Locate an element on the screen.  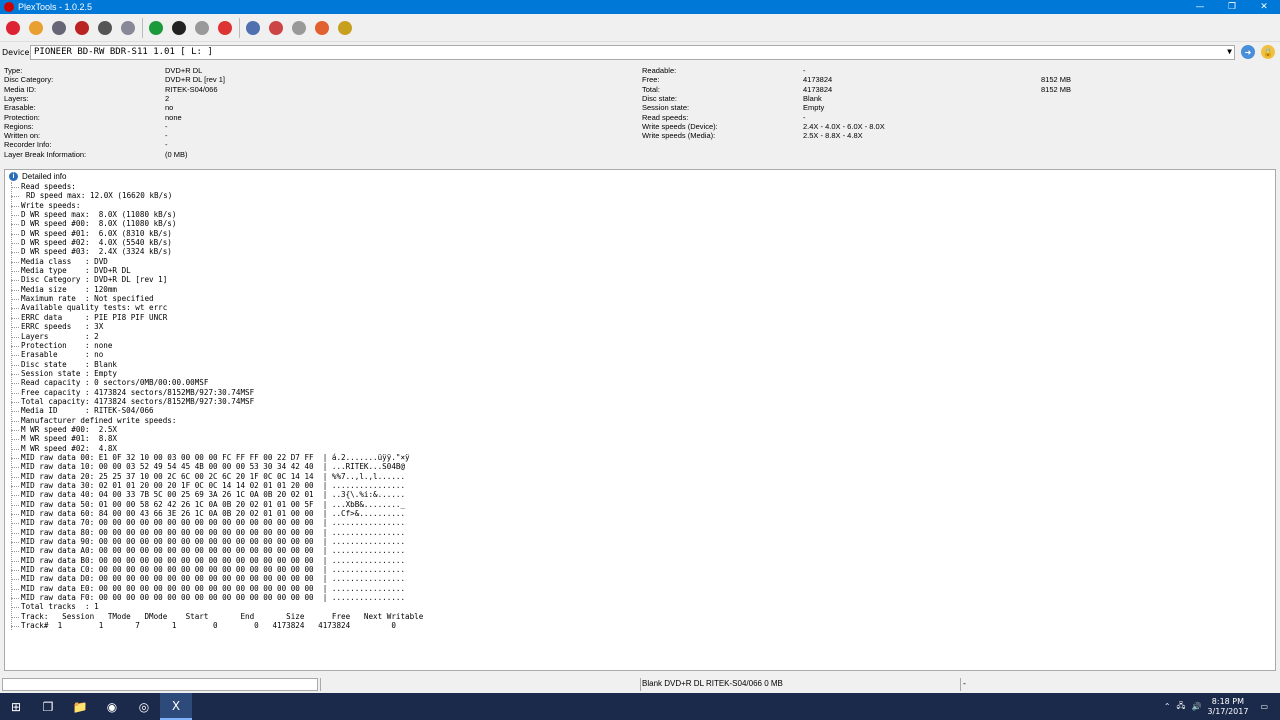
disc-info-right-value: Empty is located at coordinates (814, 108).